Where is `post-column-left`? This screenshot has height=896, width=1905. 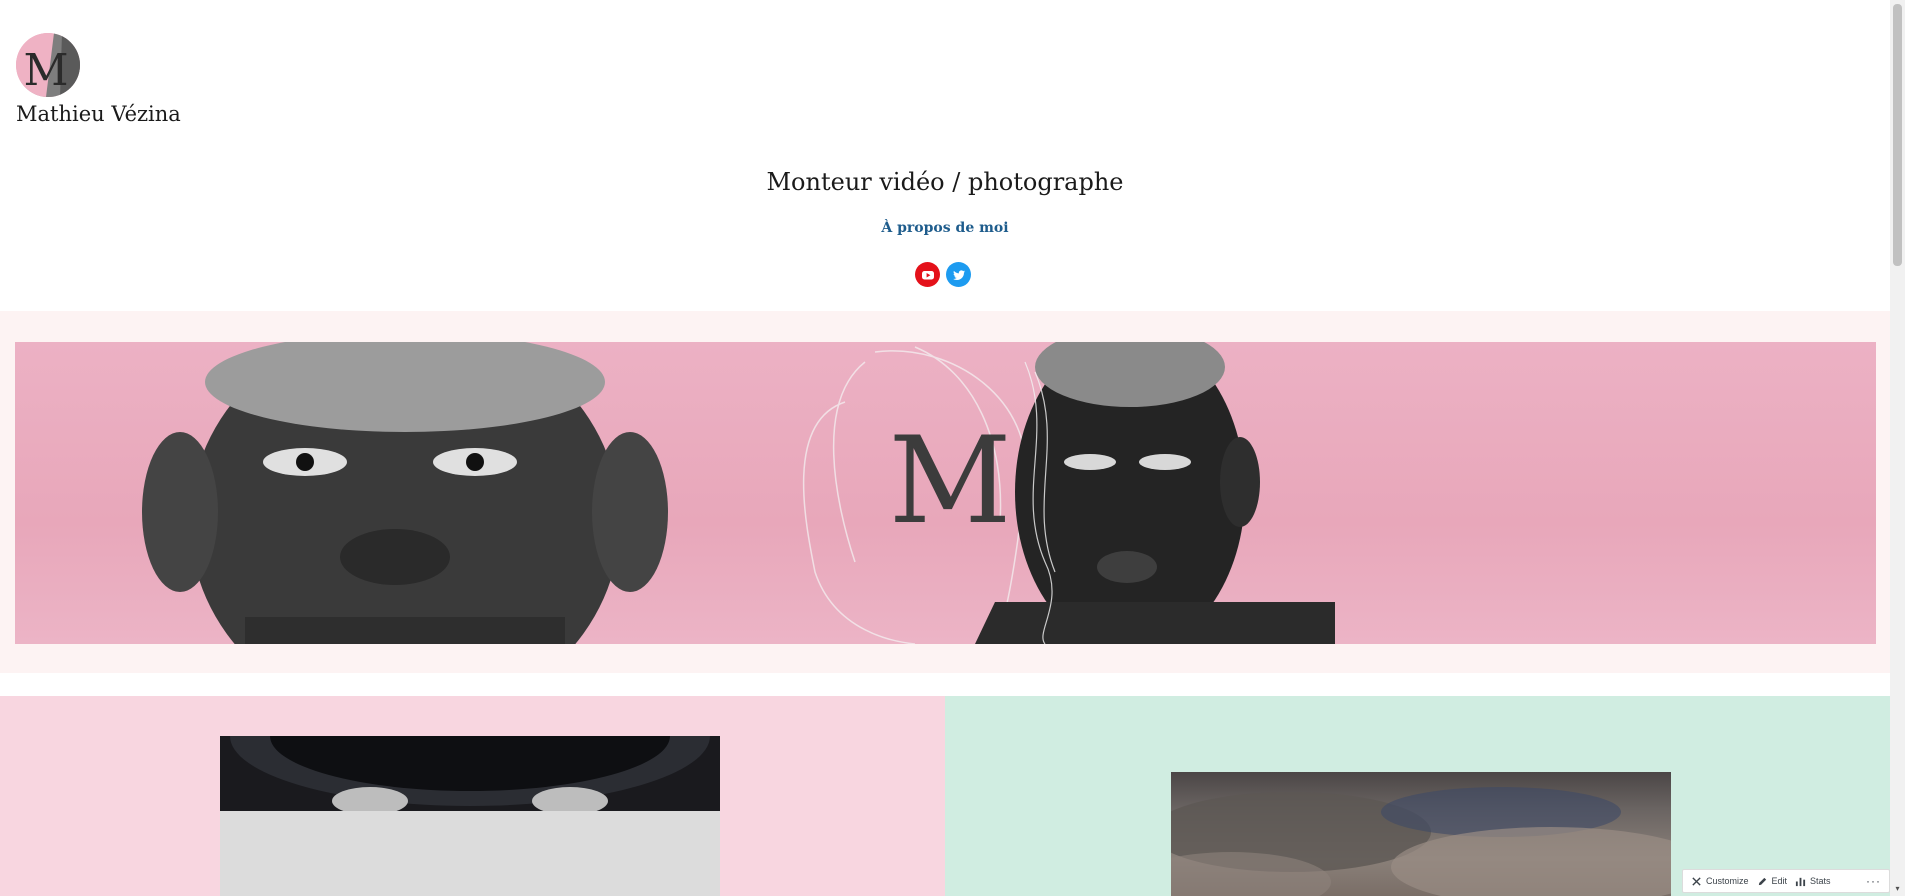
post-column-left is located at coordinates (472, 796).